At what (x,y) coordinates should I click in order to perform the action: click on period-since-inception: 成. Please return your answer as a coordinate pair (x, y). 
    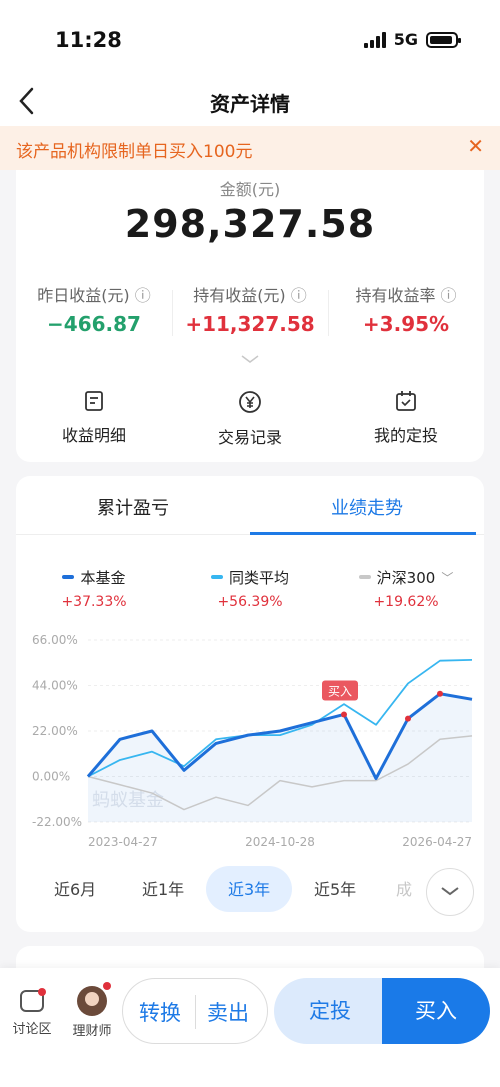
    Looking at the image, I should click on (404, 888).